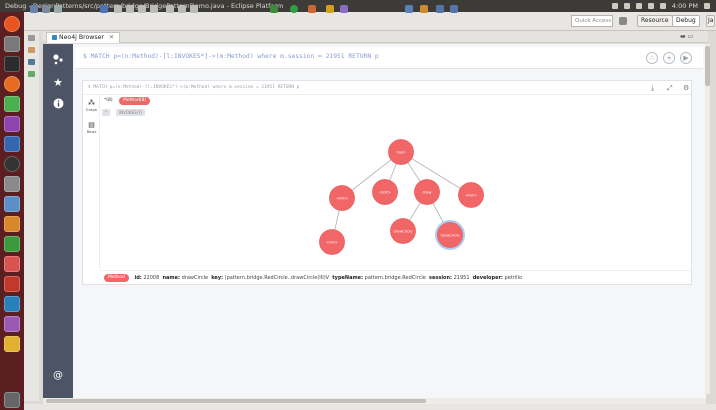  I want to click on disconnect-icon, so click(154, 9).